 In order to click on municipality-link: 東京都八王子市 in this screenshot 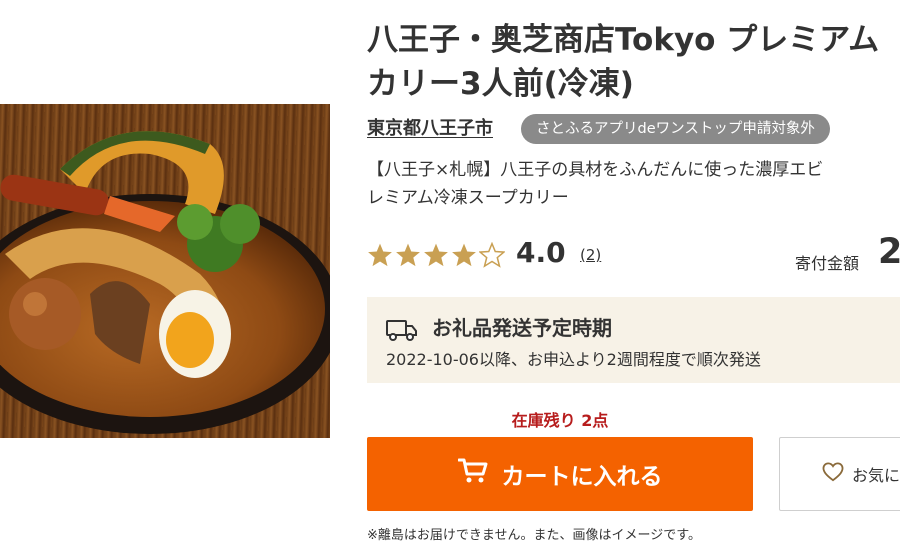, I will do `click(430, 127)`.